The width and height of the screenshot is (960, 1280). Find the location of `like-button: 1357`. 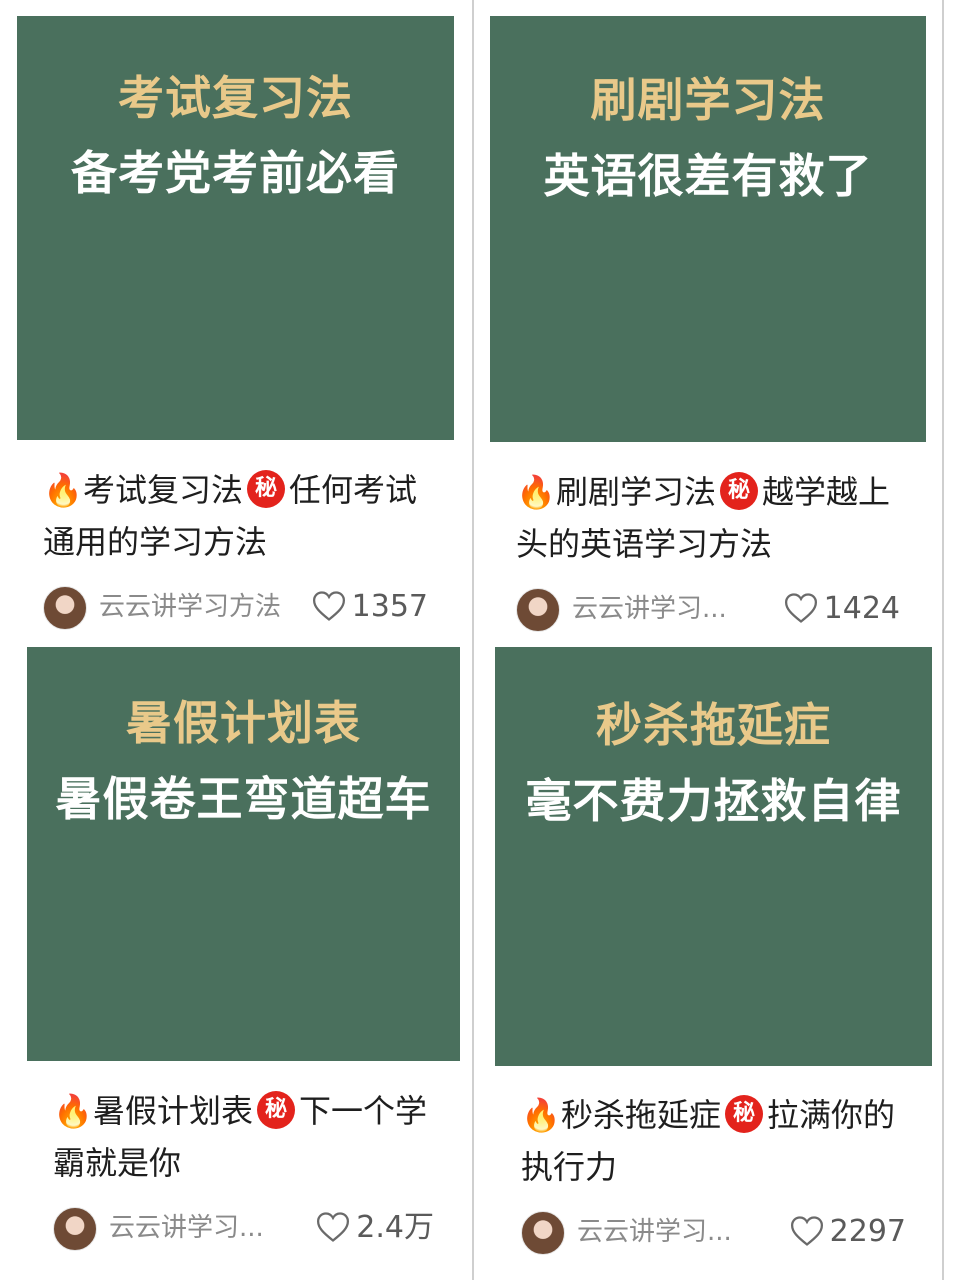

like-button: 1357 is located at coordinates (370, 607).